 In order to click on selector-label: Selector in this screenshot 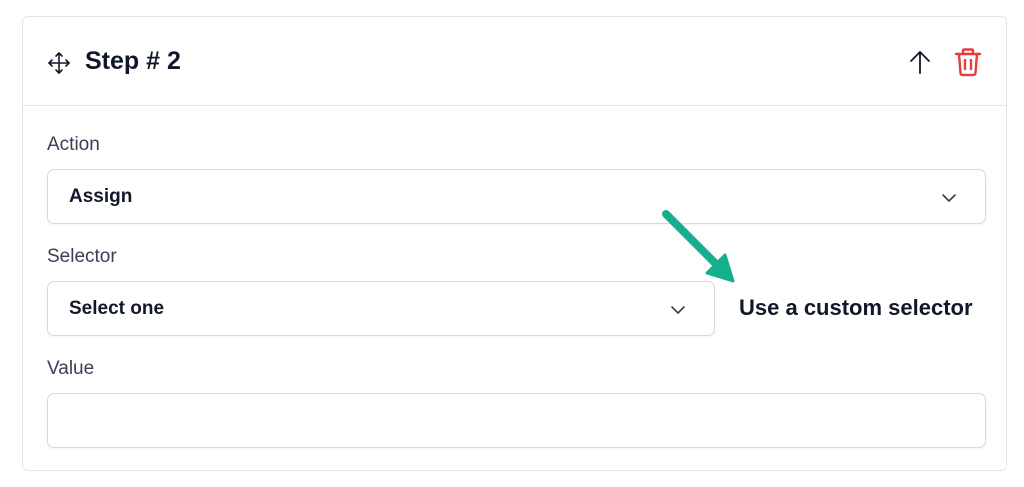, I will do `click(82, 256)`.